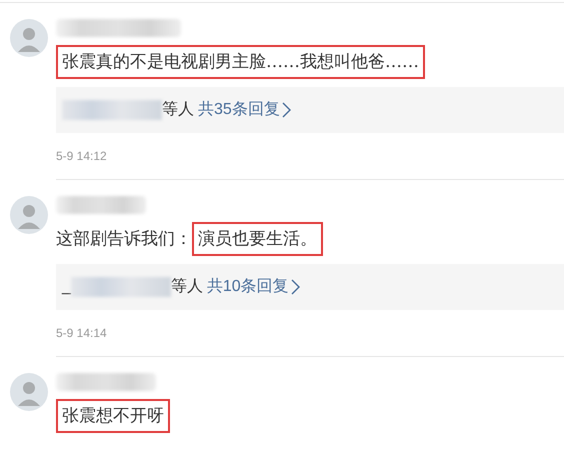 Image resolution: width=564 pixels, height=449 pixels. What do you see at coordinates (82, 333) in the screenshot?
I see `comment-time: 5-9 14:14` at bounding box center [82, 333].